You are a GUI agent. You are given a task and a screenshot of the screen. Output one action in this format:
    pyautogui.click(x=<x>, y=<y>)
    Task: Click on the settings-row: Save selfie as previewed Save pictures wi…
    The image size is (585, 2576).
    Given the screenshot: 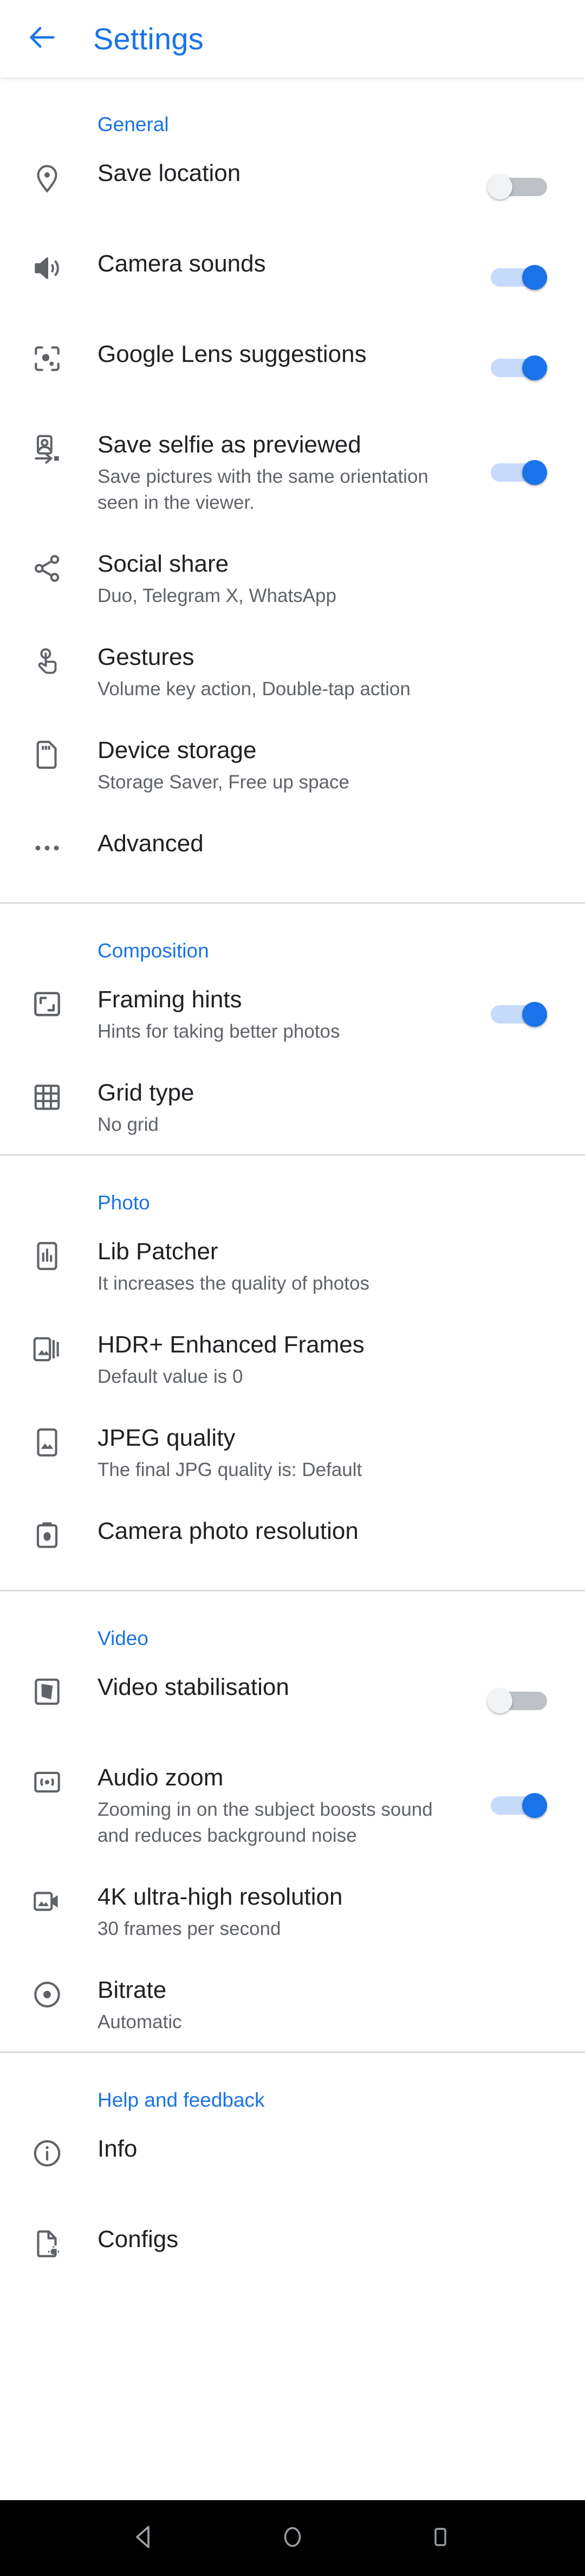 What is the action you would take?
    pyautogui.click(x=292, y=472)
    